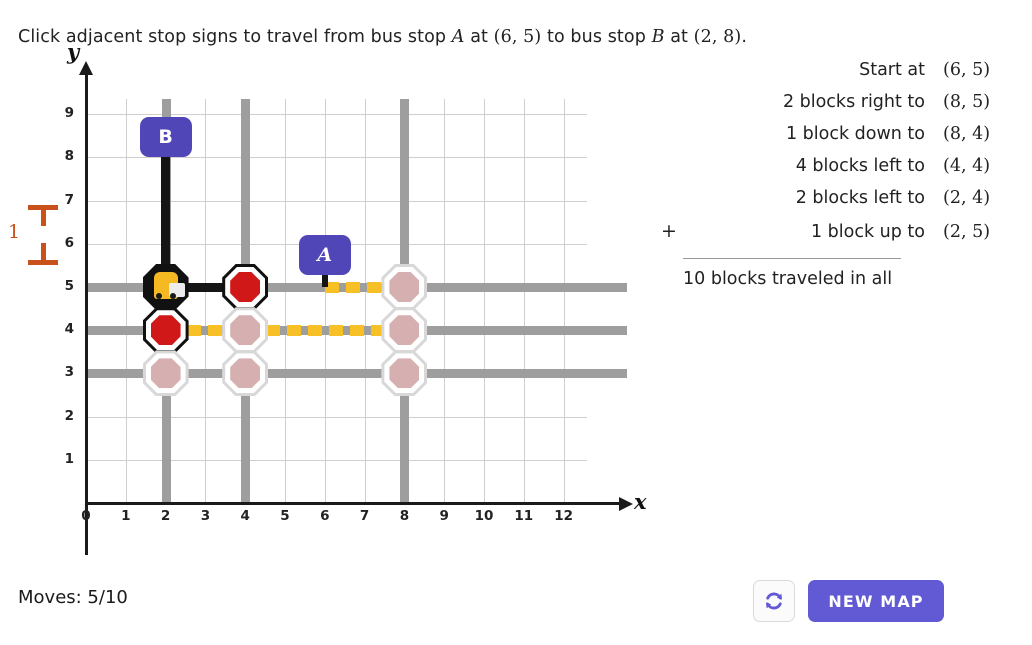  What do you see at coordinates (205, 516) in the screenshot?
I see `x-tick-label: 3` at bounding box center [205, 516].